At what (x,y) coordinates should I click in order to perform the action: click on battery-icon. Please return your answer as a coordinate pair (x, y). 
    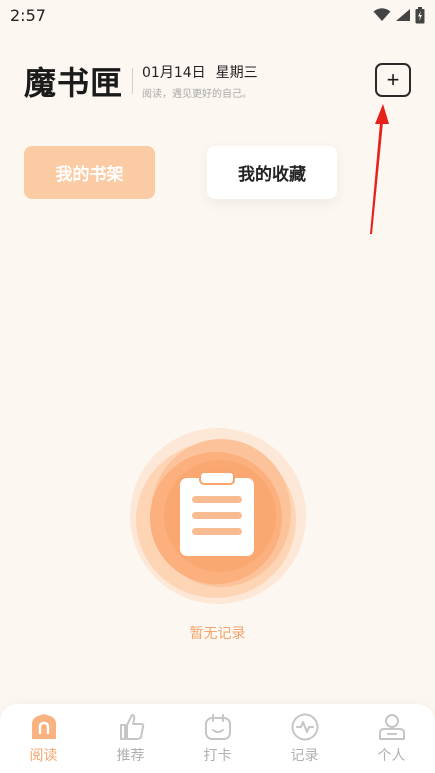
    Looking at the image, I should click on (420, 14).